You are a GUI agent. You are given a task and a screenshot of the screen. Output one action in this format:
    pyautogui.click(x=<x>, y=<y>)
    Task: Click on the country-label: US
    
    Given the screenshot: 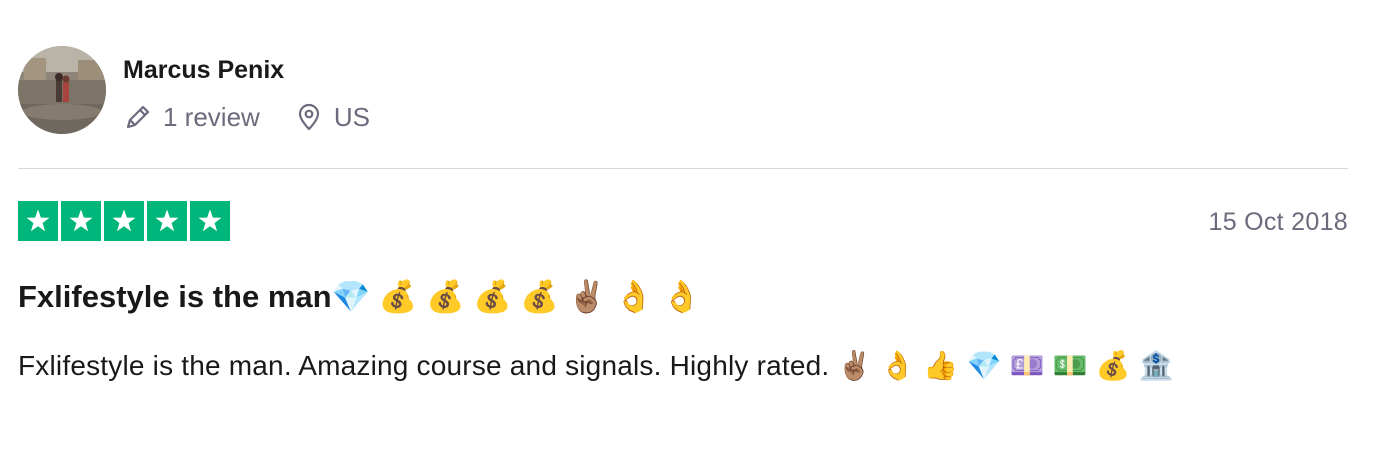 What is the action you would take?
    pyautogui.click(x=351, y=117)
    